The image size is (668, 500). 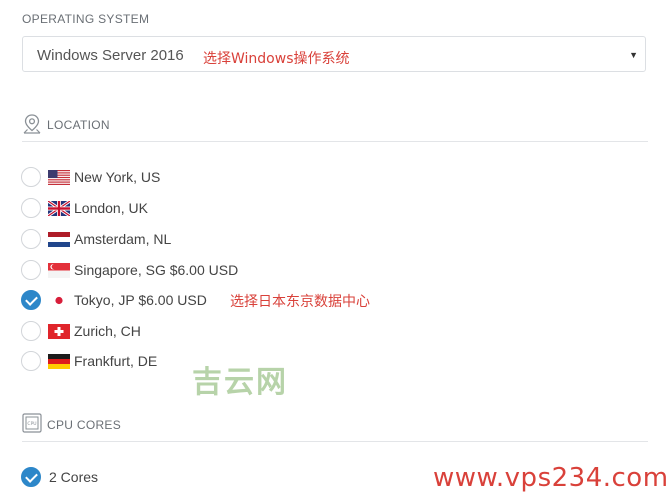 I want to click on url-watermark: www.vps234.com, so click(x=550, y=478).